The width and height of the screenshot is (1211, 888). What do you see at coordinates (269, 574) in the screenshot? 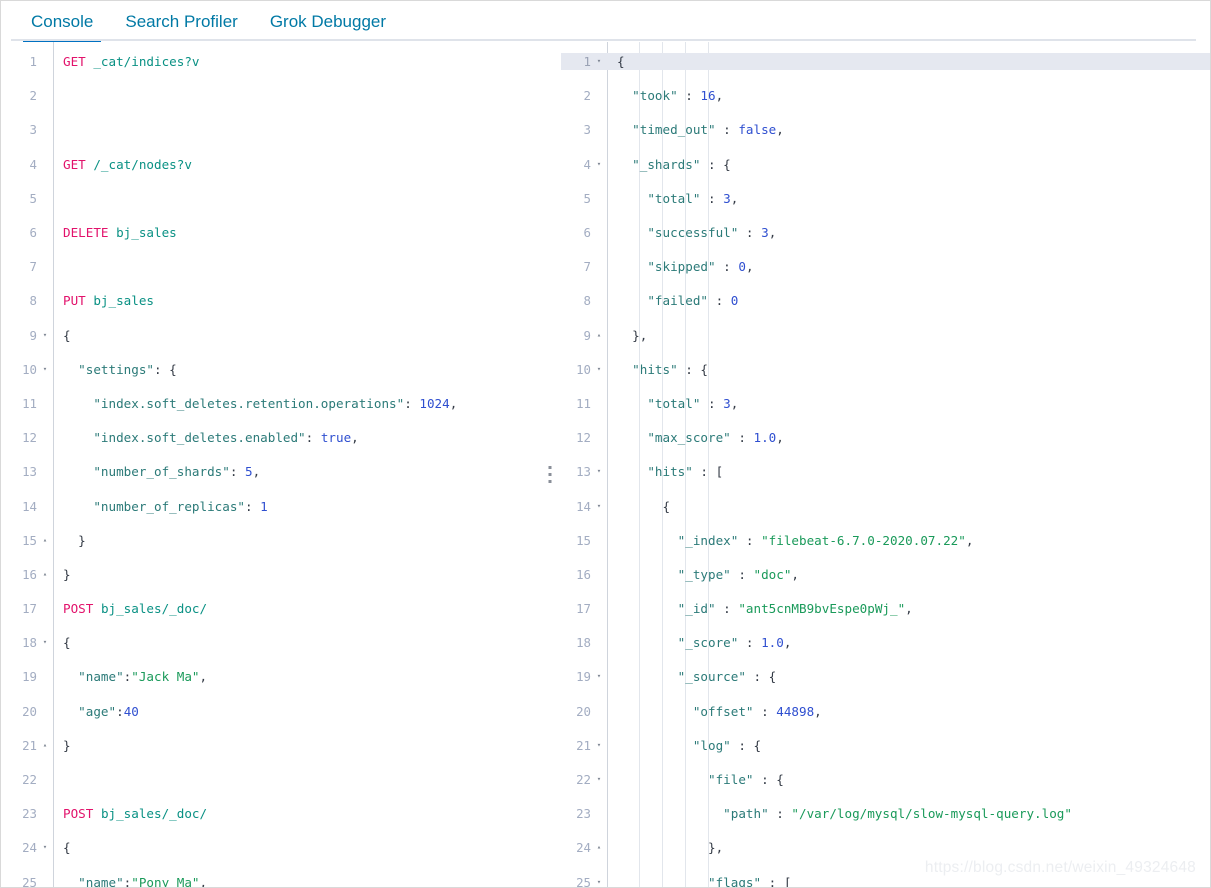
I see `code-line: 16 ▴}` at bounding box center [269, 574].